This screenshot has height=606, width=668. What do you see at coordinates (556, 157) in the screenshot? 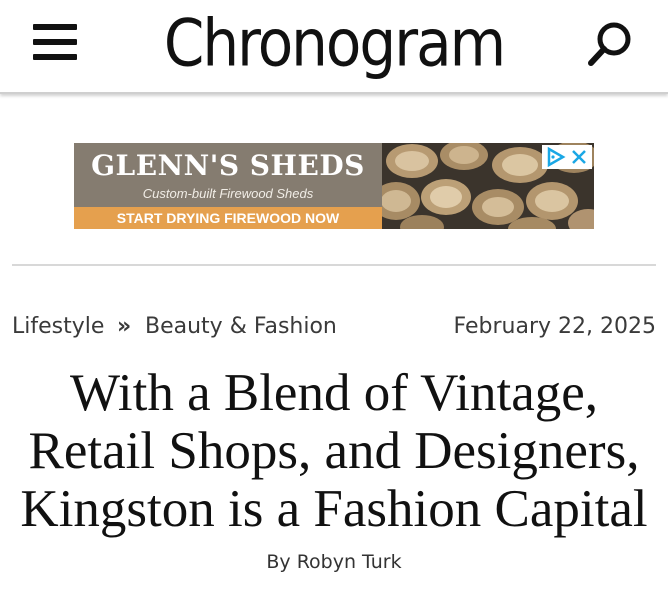
I see `adchoices-icon` at bounding box center [556, 157].